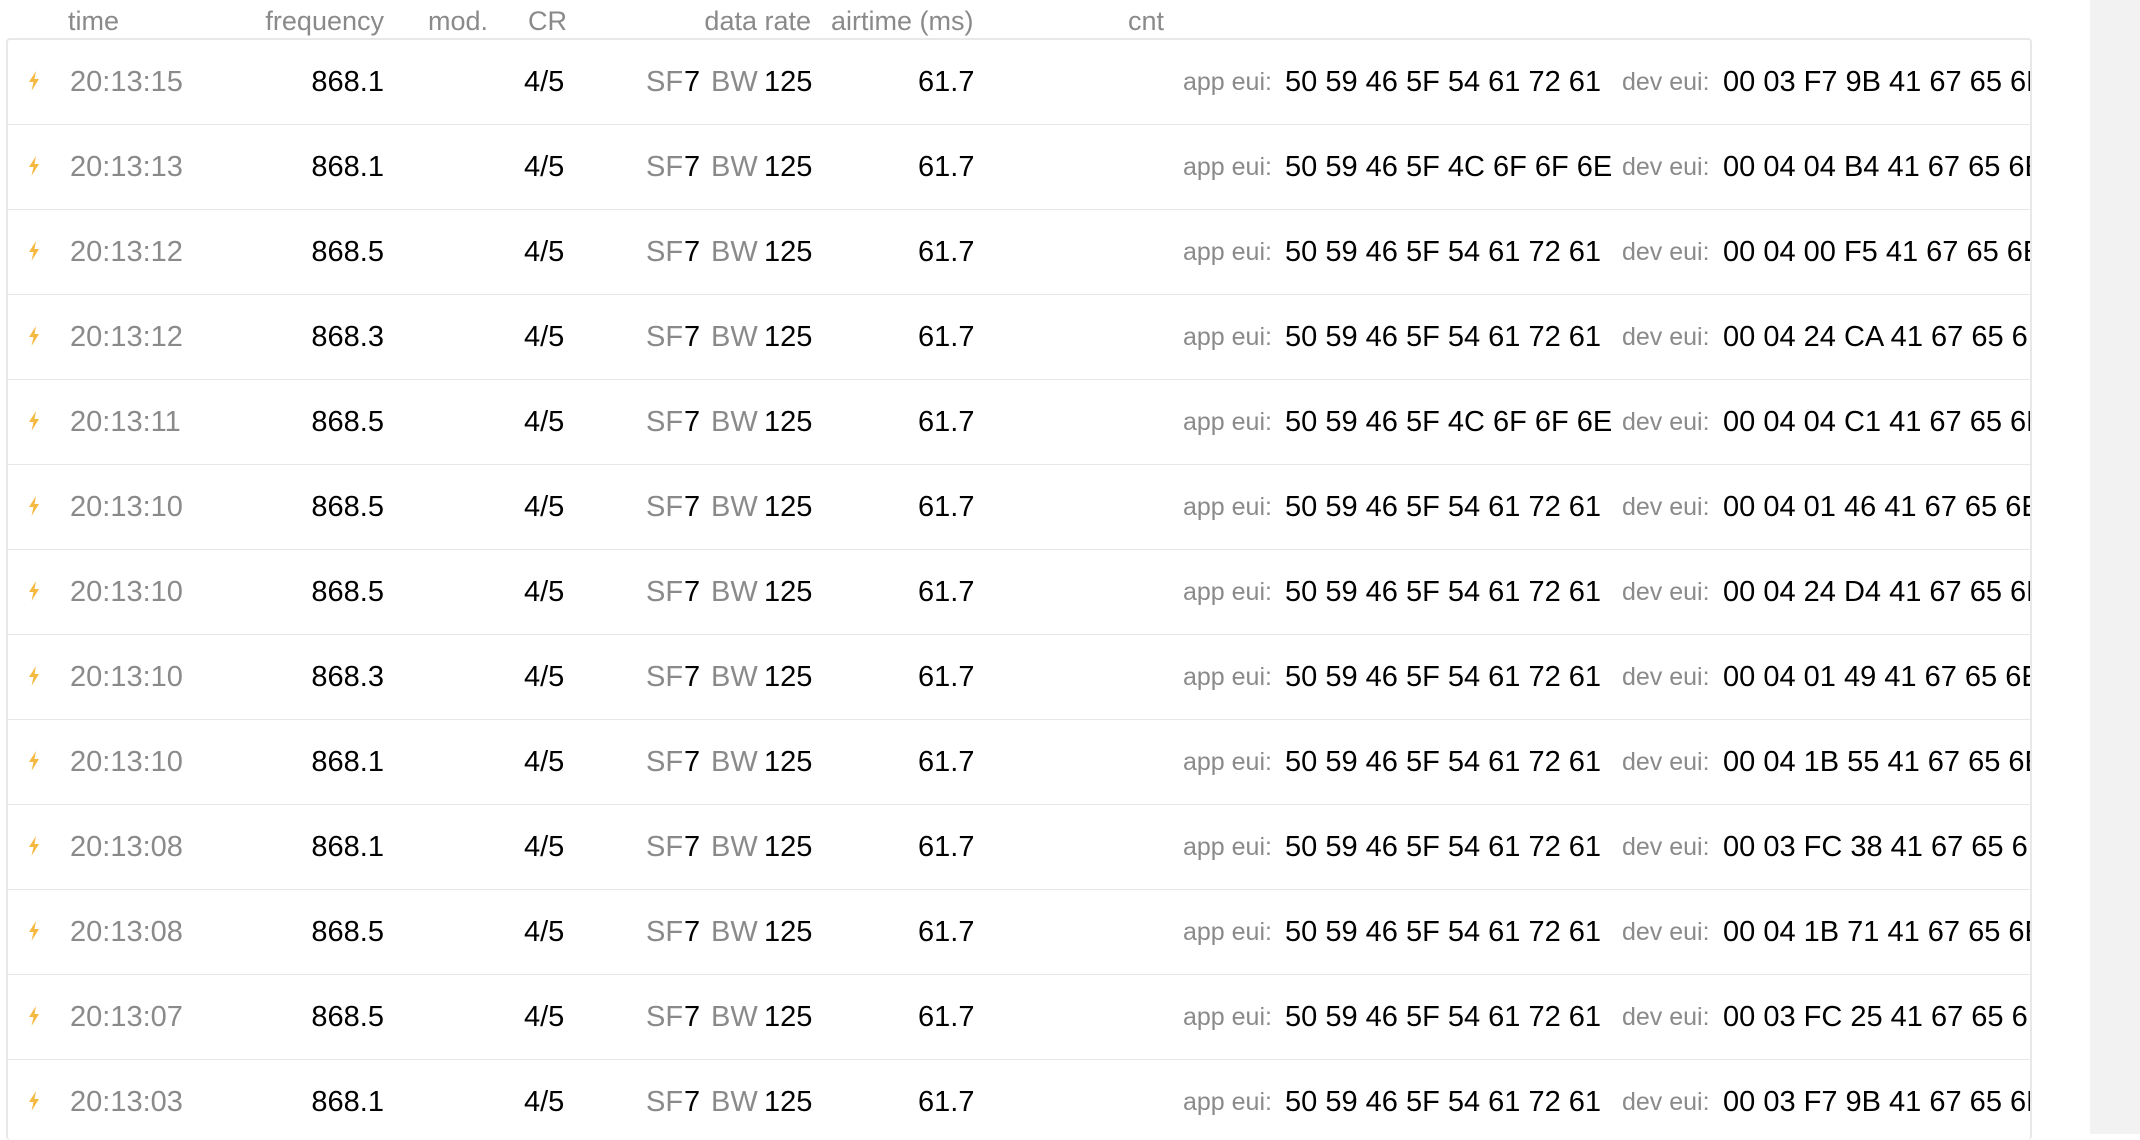  I want to click on cell-dev-eui: 00 04 01 49 41 67 65 6E, so click(1877, 677).